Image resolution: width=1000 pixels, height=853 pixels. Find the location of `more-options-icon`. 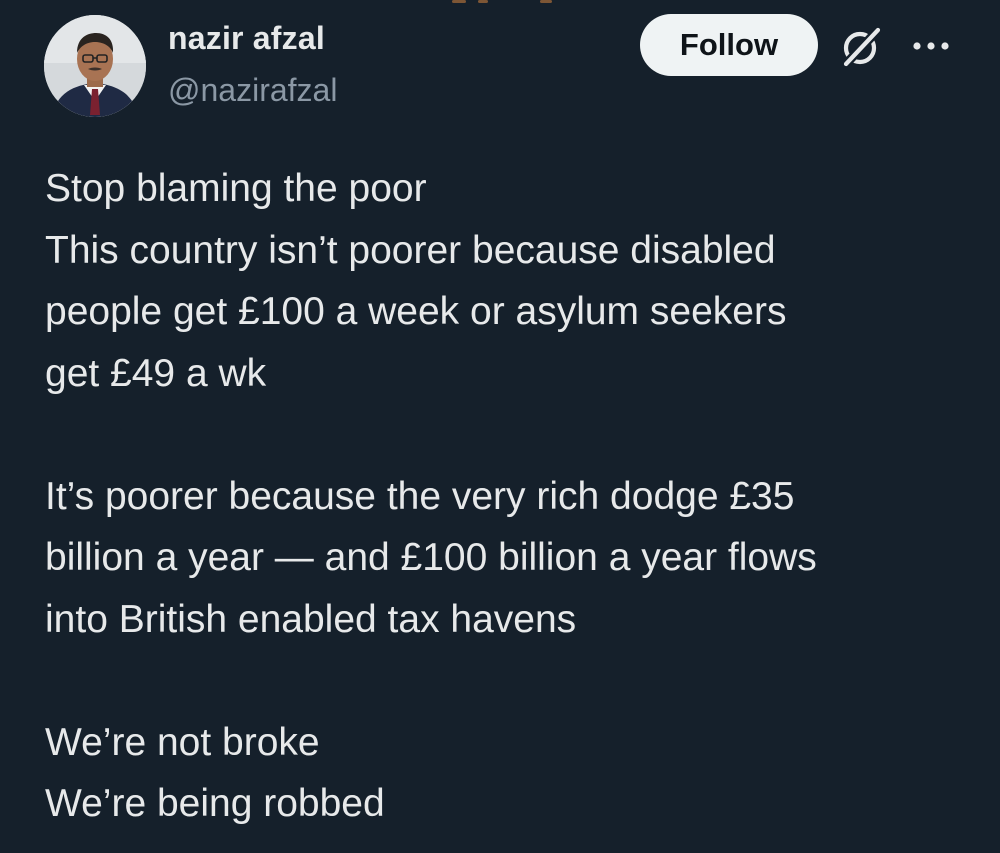

more-options-icon is located at coordinates (931, 46).